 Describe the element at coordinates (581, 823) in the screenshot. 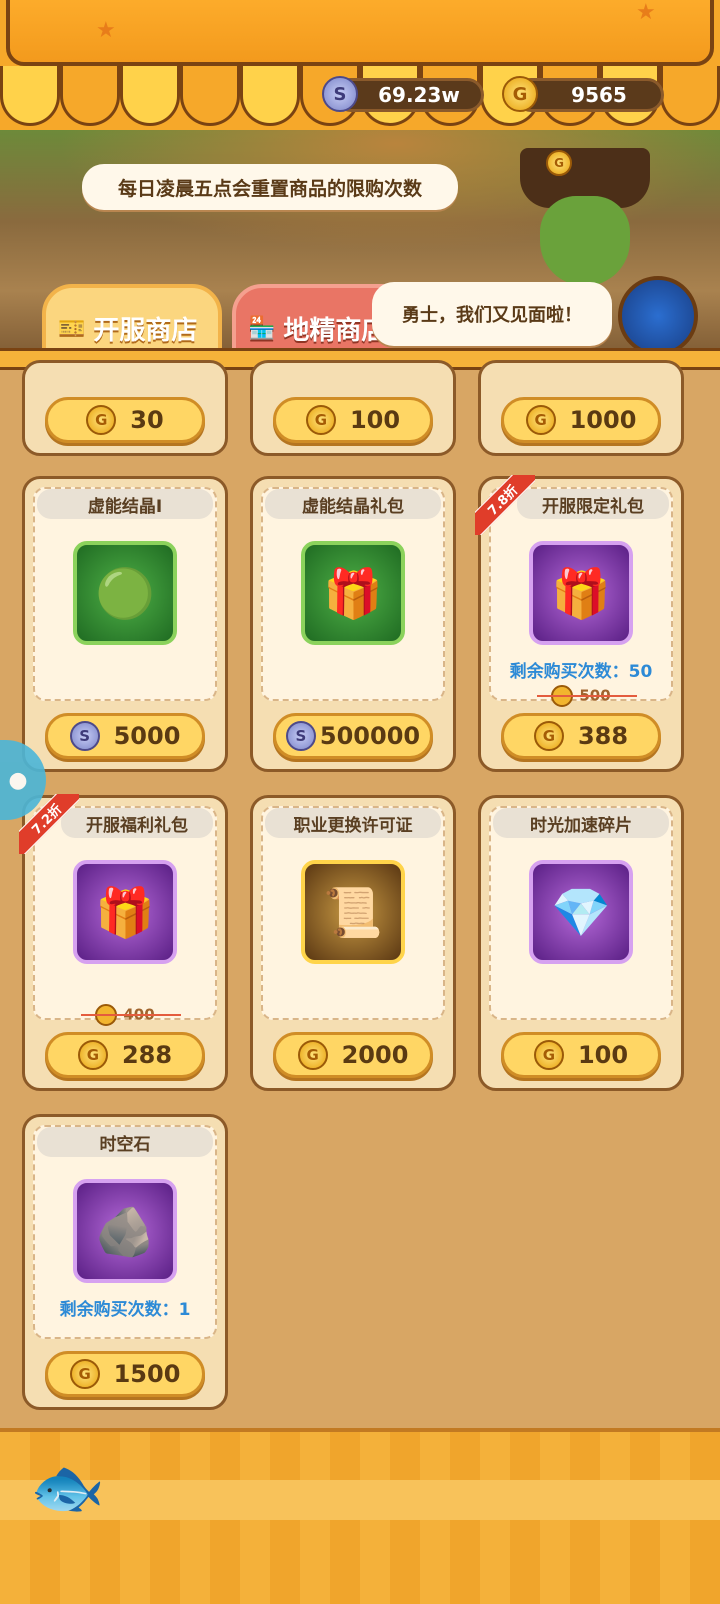

I see `item-title: 时光加速碎片` at that location.